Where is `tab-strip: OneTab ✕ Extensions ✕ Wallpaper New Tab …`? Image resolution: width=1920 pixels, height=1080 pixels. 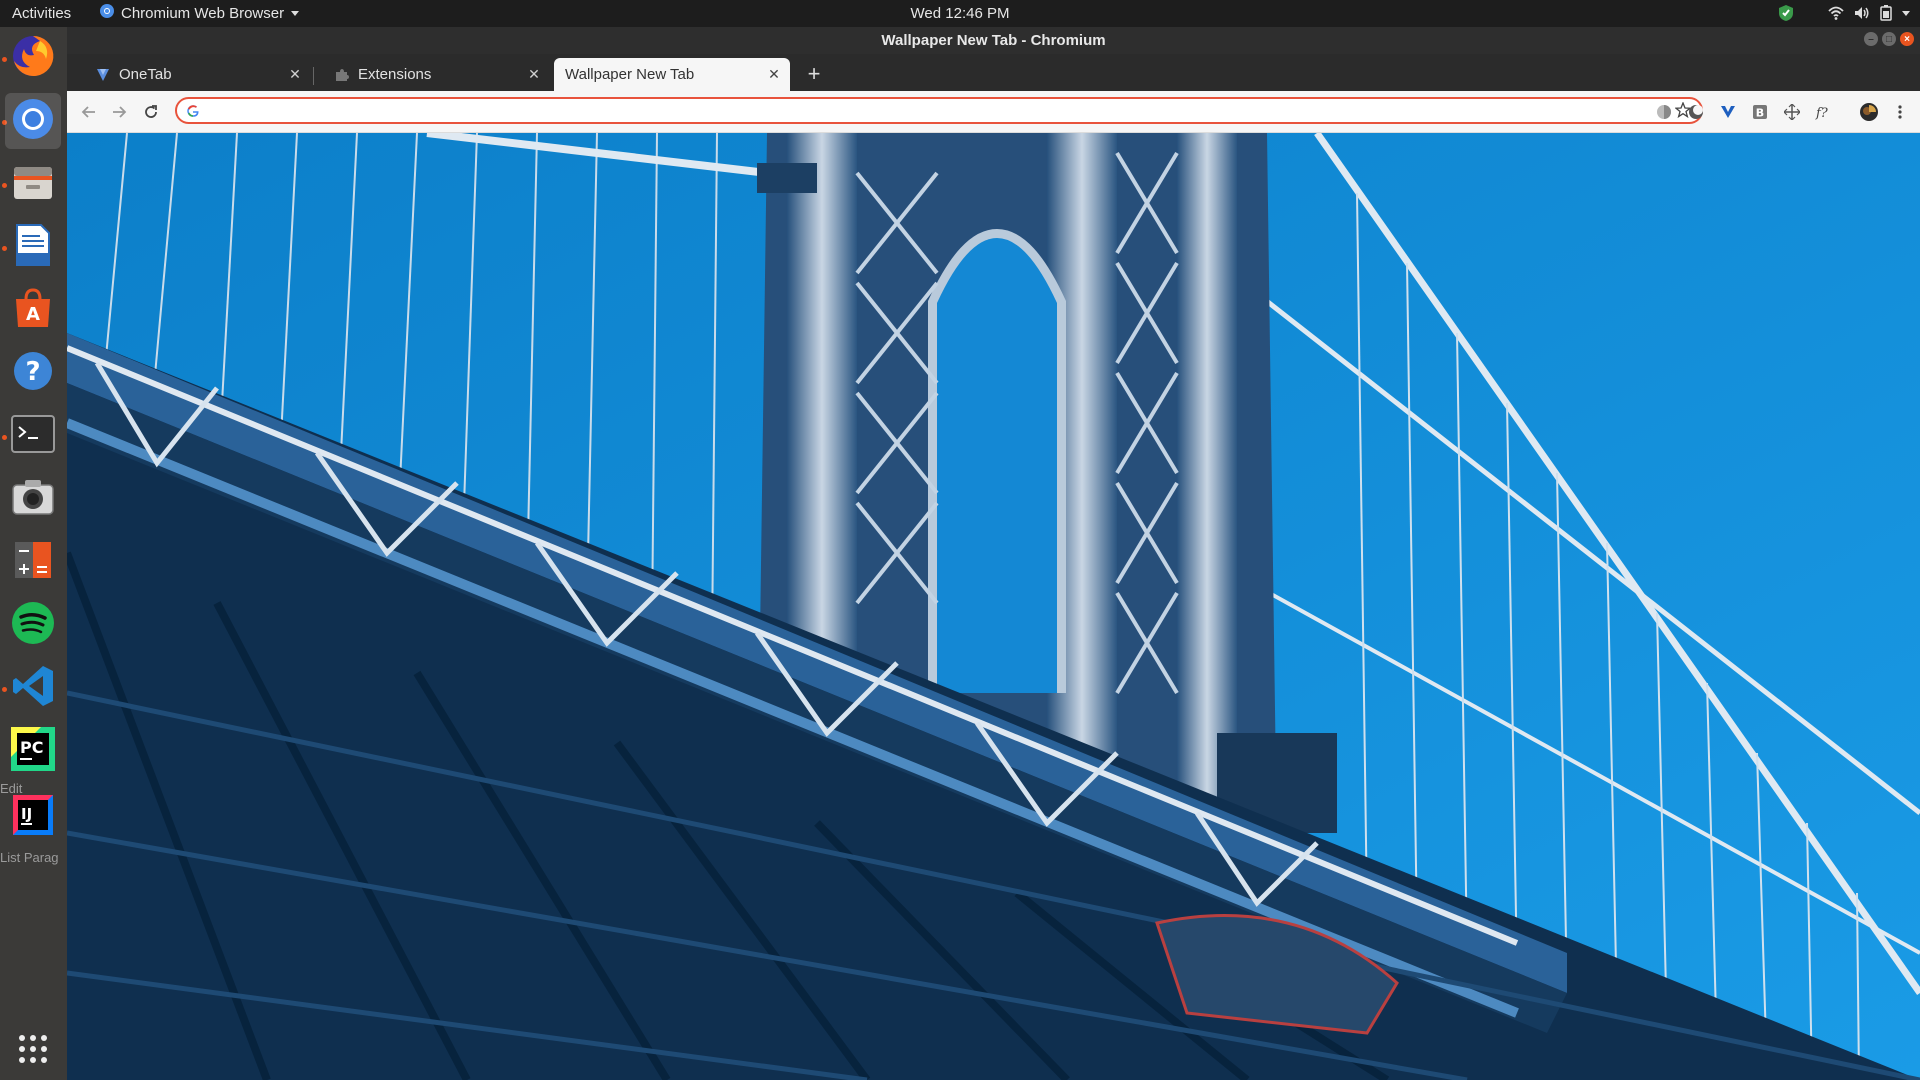
tab-strip: OneTab ✕ Extensions ✕ Wallpaper New Tab … is located at coordinates (993, 72).